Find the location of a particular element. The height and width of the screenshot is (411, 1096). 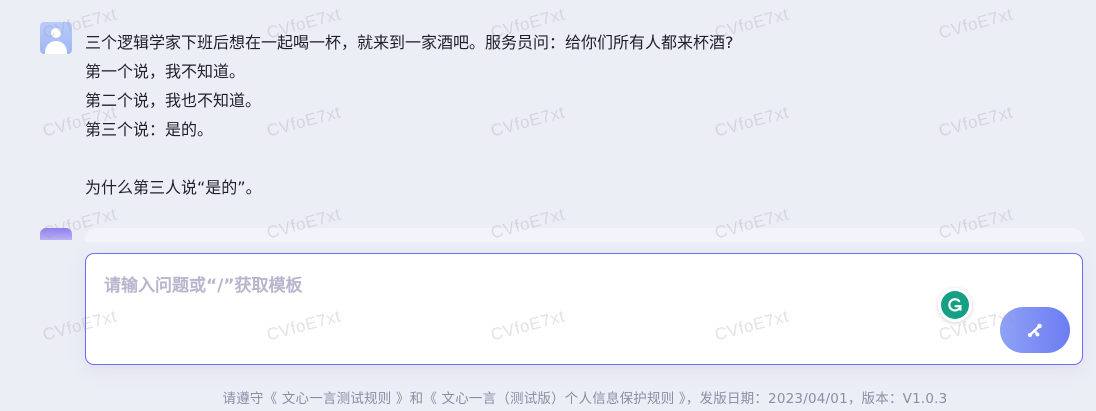

grammarly-g-glyph is located at coordinates (955, 305).